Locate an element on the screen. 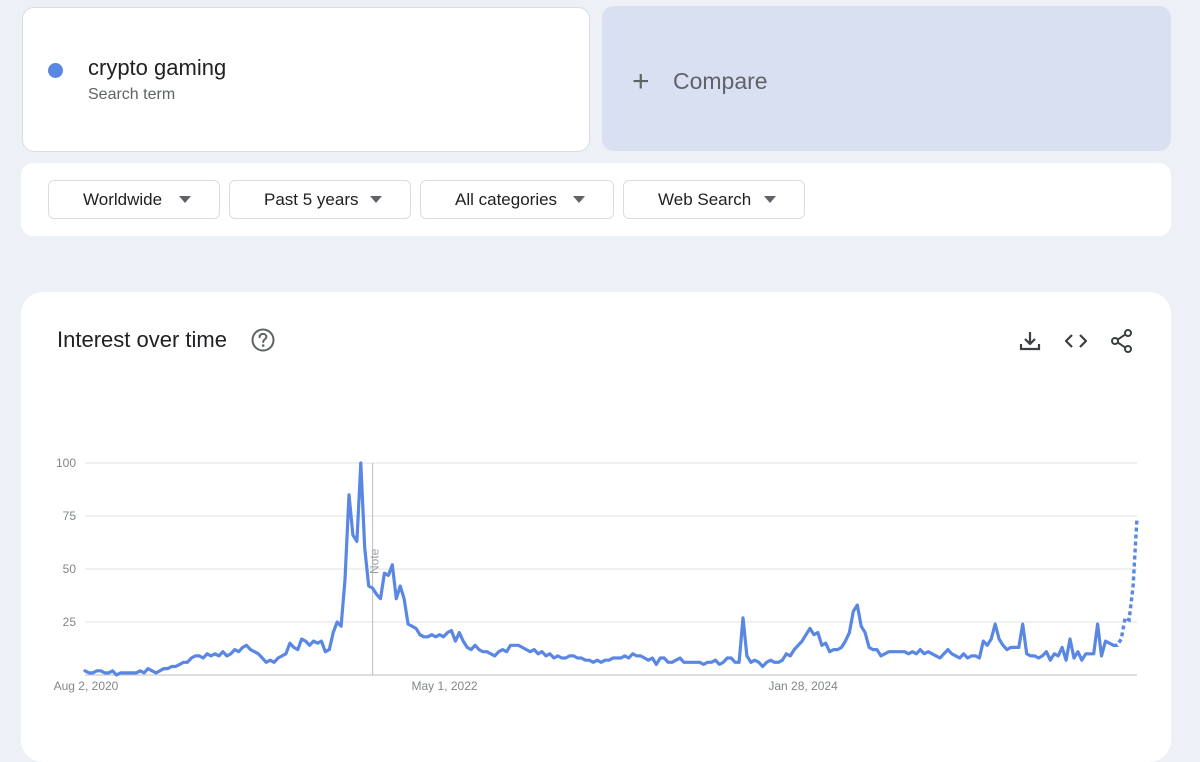 The image size is (1200, 762). filter-region-dropdown: Worldwide is located at coordinates (134, 199).